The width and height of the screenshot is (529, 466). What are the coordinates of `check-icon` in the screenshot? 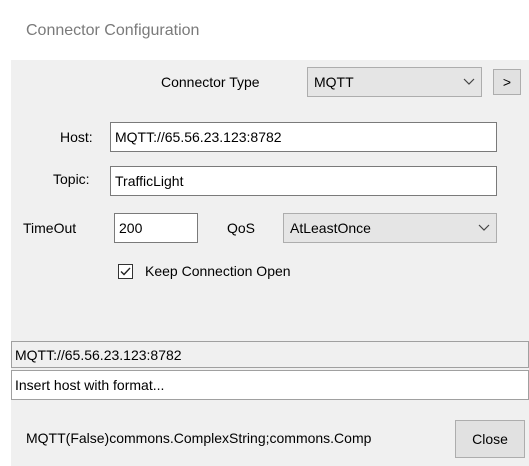 It's located at (125, 271).